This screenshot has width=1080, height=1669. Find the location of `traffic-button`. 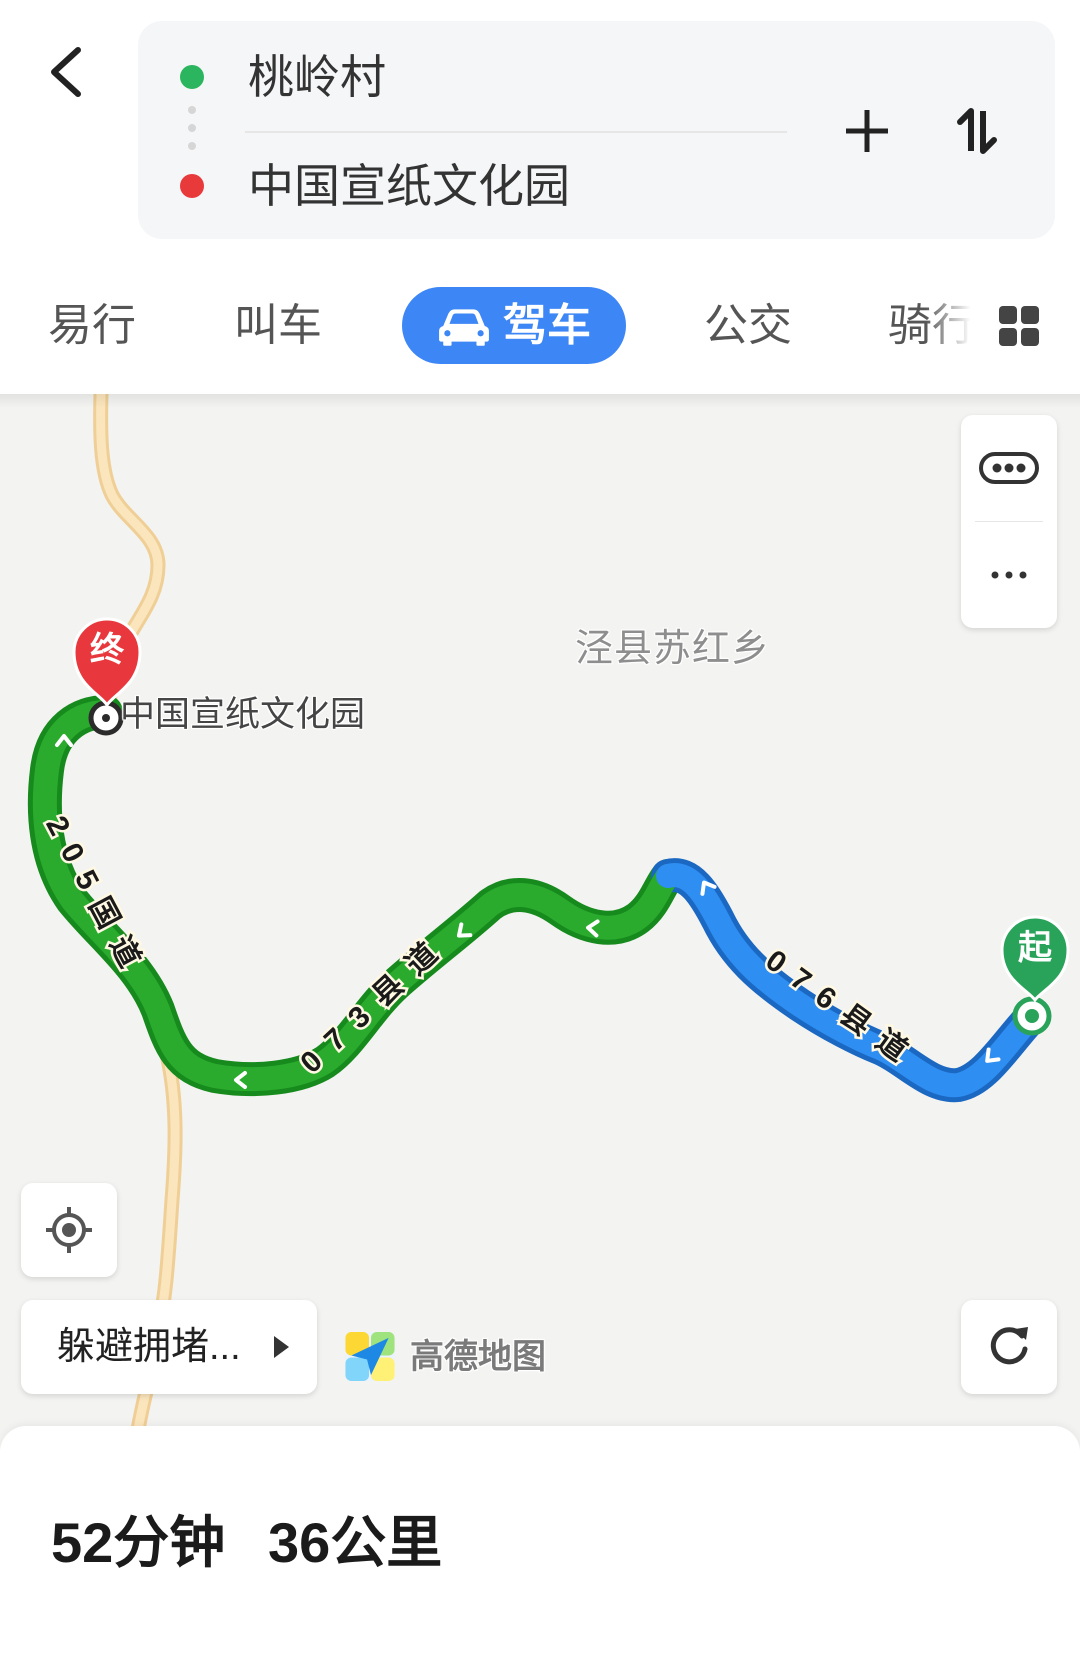

traffic-button is located at coordinates (1009, 468).